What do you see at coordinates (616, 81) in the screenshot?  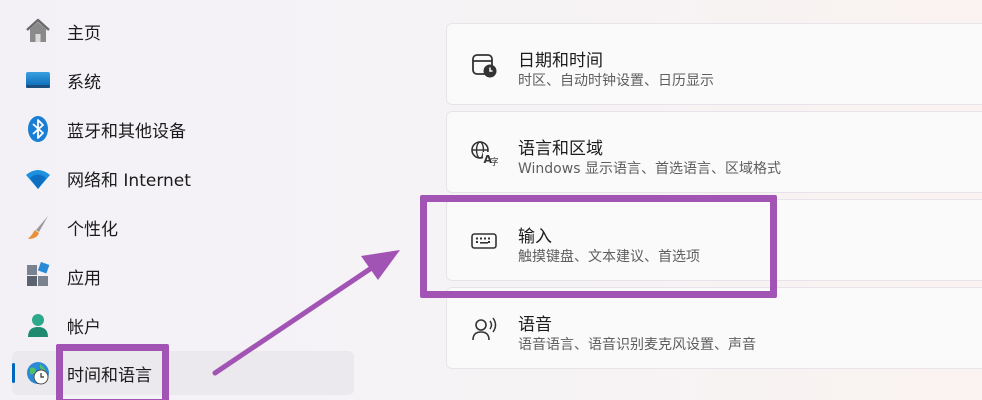 I see `card-subtitle: 时区、自动时钟设置、日历显示` at bounding box center [616, 81].